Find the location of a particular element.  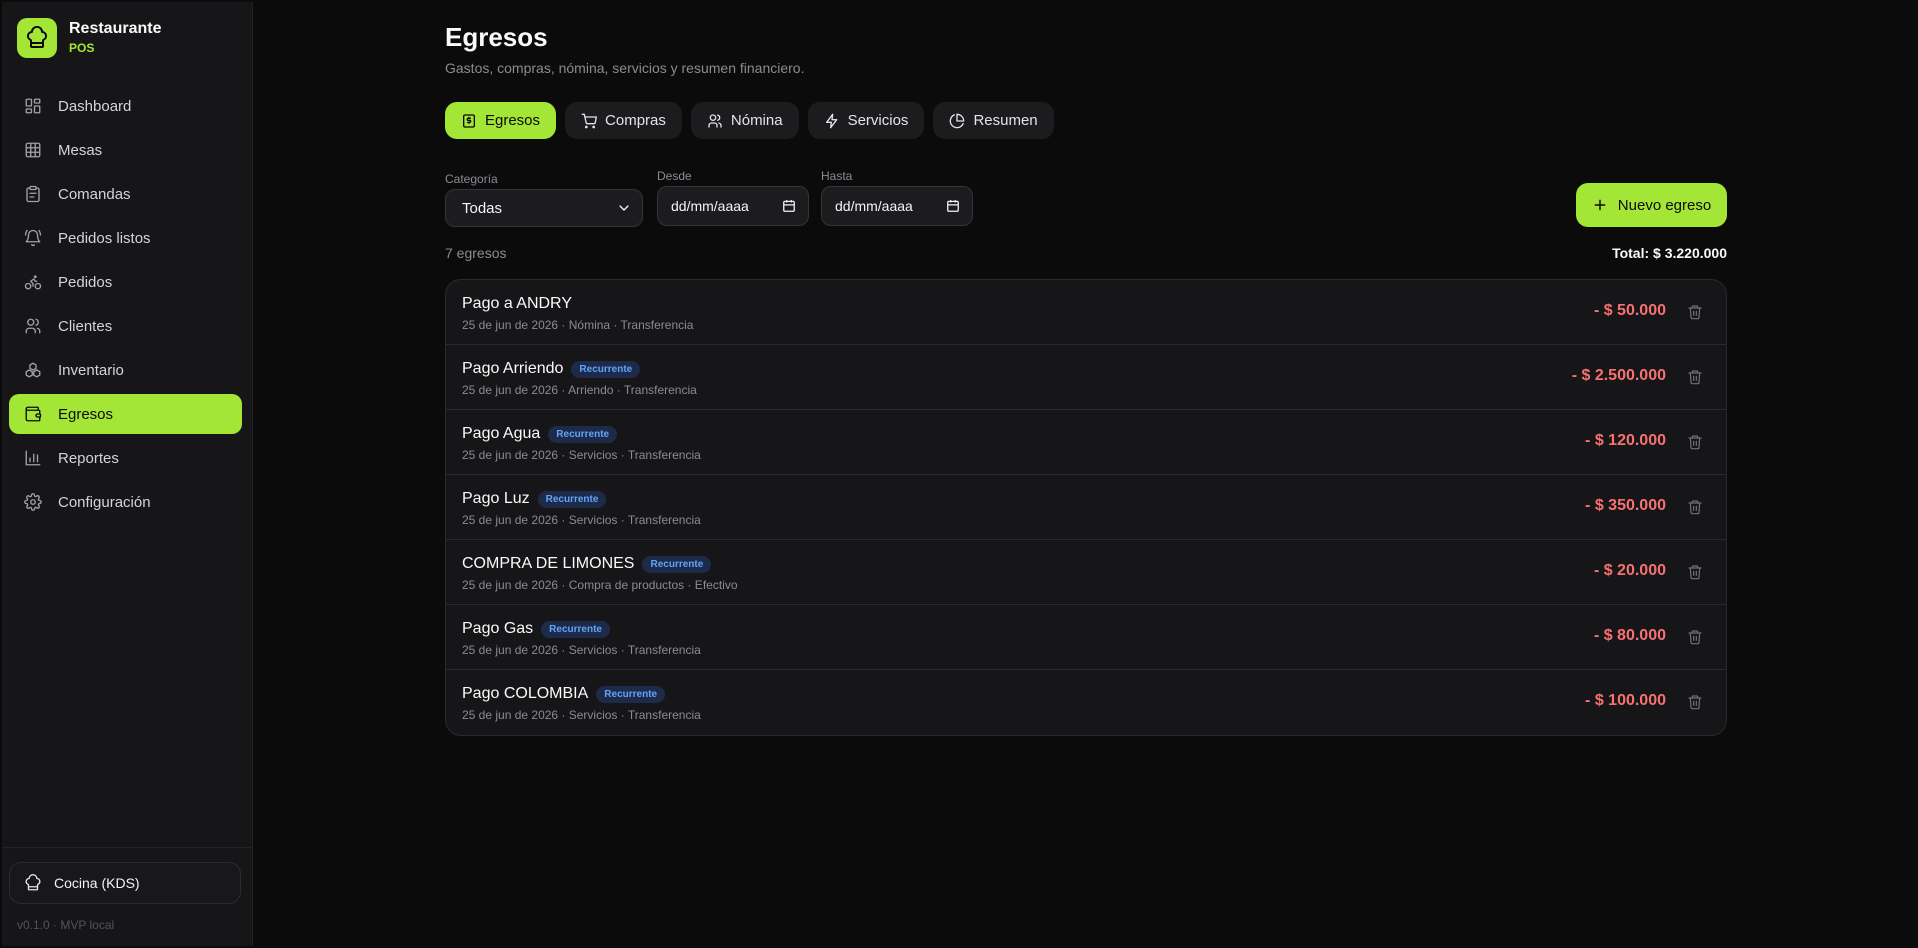

dashboard-icon is located at coordinates (33, 106).